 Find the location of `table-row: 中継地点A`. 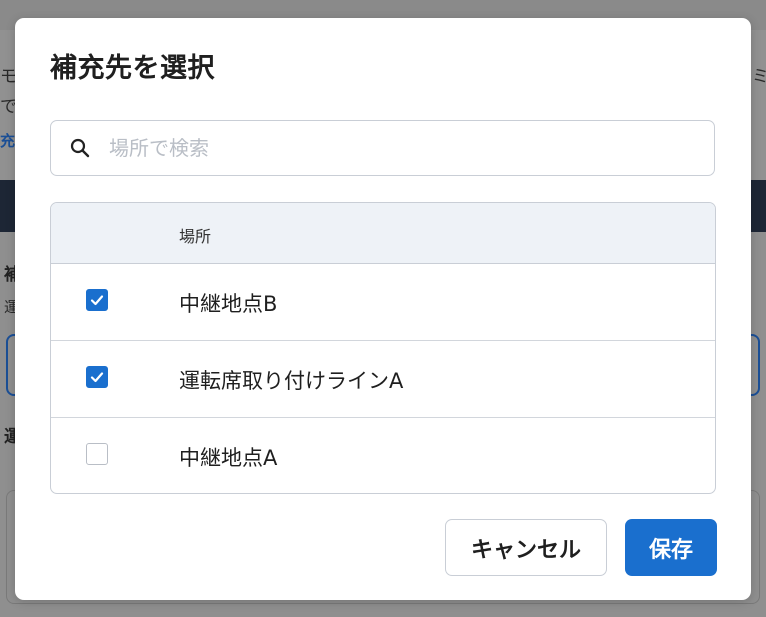

table-row: 中継地点A is located at coordinates (383, 455).